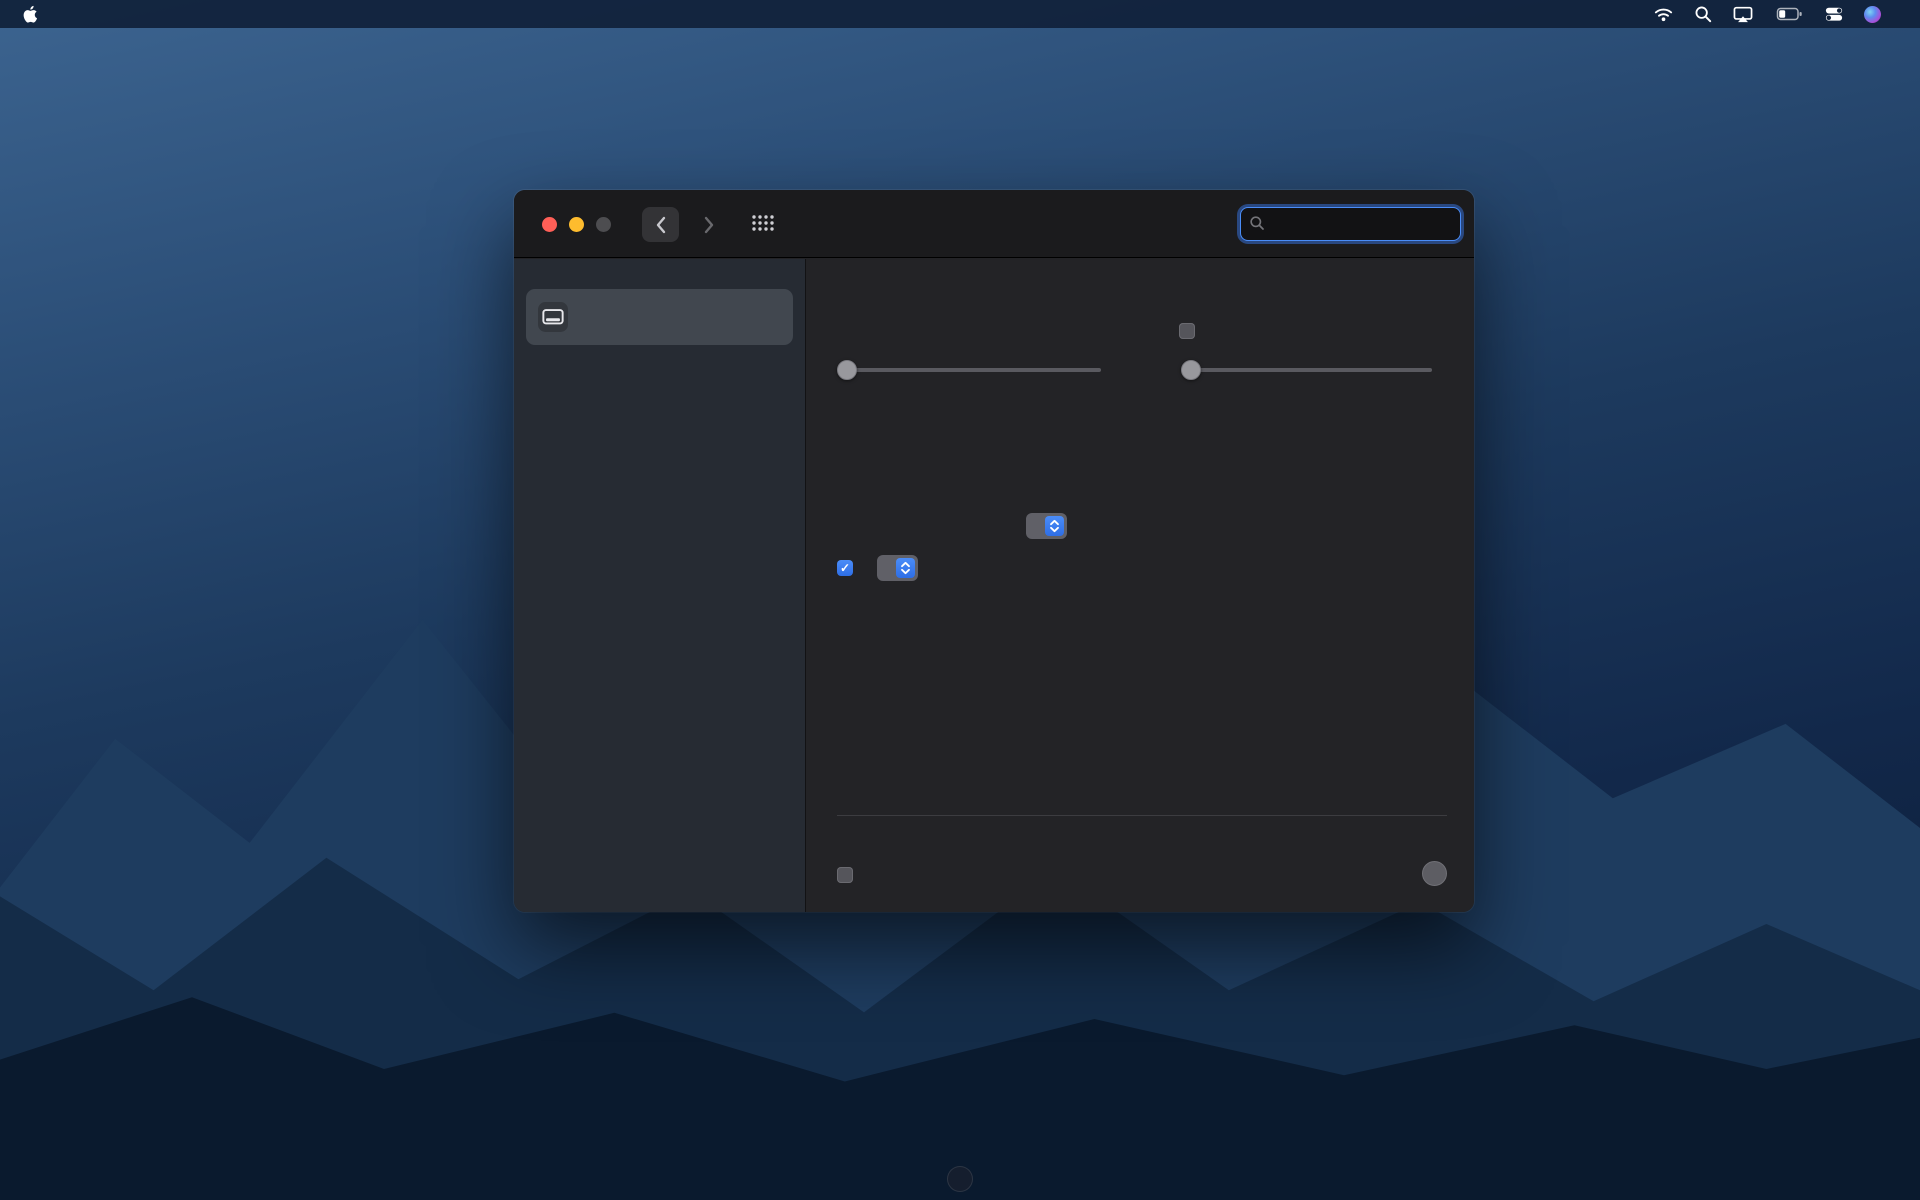 This screenshot has width=1920, height=1200. Describe the element at coordinates (763, 225) in the screenshot. I see `show-all-grid-icon` at that location.